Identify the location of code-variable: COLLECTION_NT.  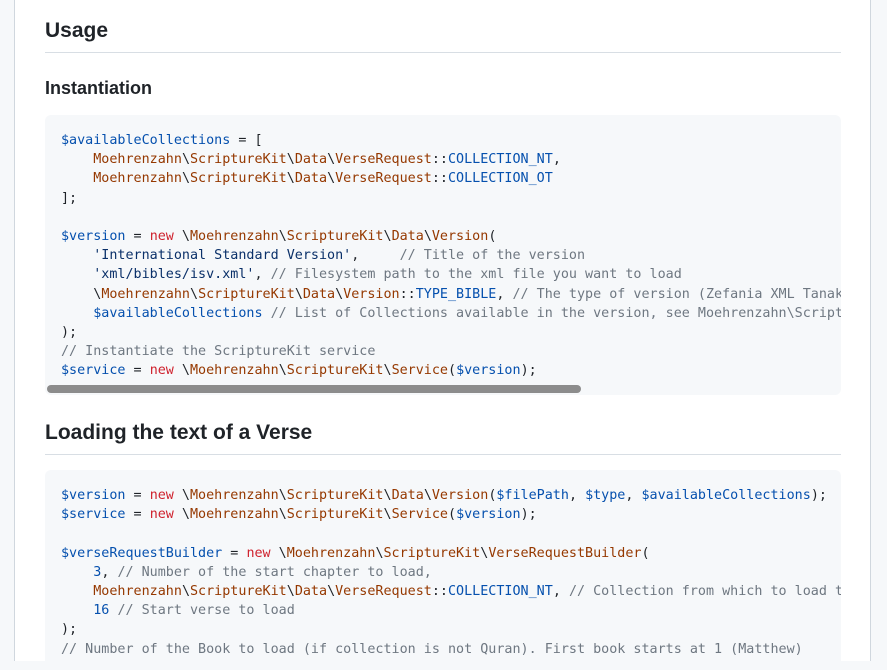
(500, 160).